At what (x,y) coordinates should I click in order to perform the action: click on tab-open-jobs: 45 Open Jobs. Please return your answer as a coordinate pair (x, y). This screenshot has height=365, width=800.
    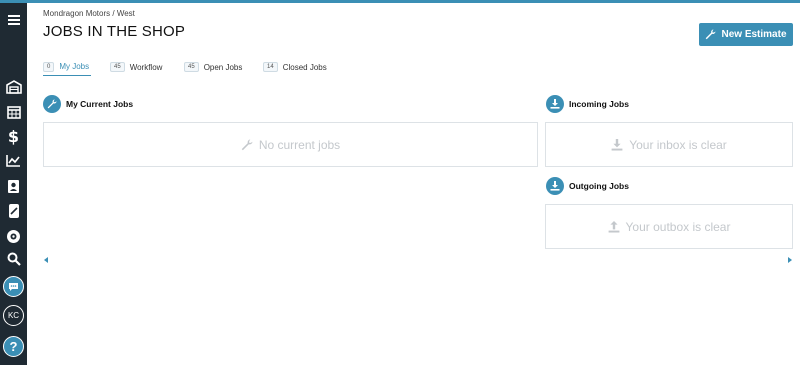
    Looking at the image, I should click on (213, 67).